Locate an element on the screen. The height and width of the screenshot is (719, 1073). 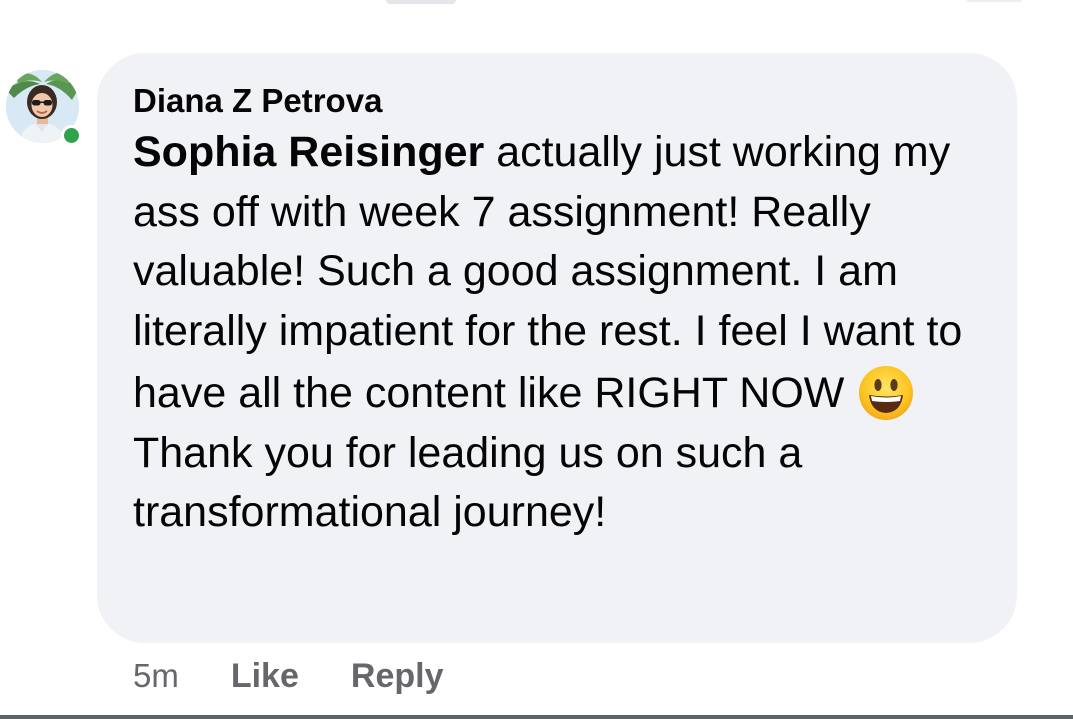
mention-link: Sophia Reisinger is located at coordinates (308, 152).